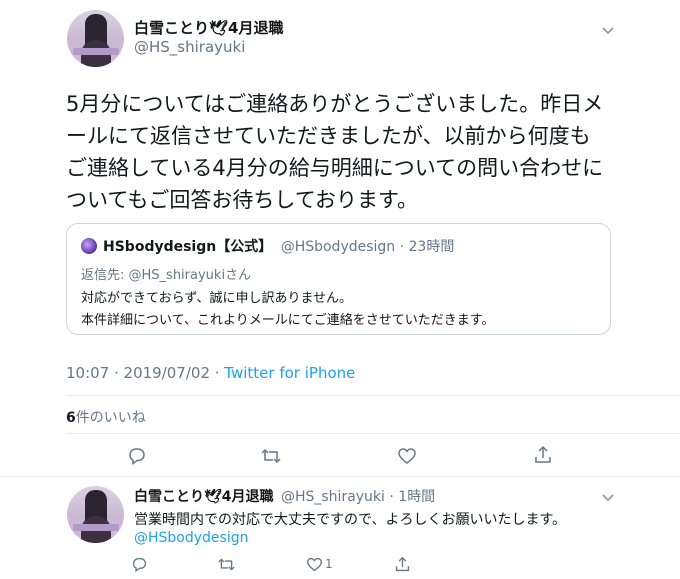 The width and height of the screenshot is (680, 579). I want to click on reply-mention-link: @HSbodydesign, so click(191, 538).